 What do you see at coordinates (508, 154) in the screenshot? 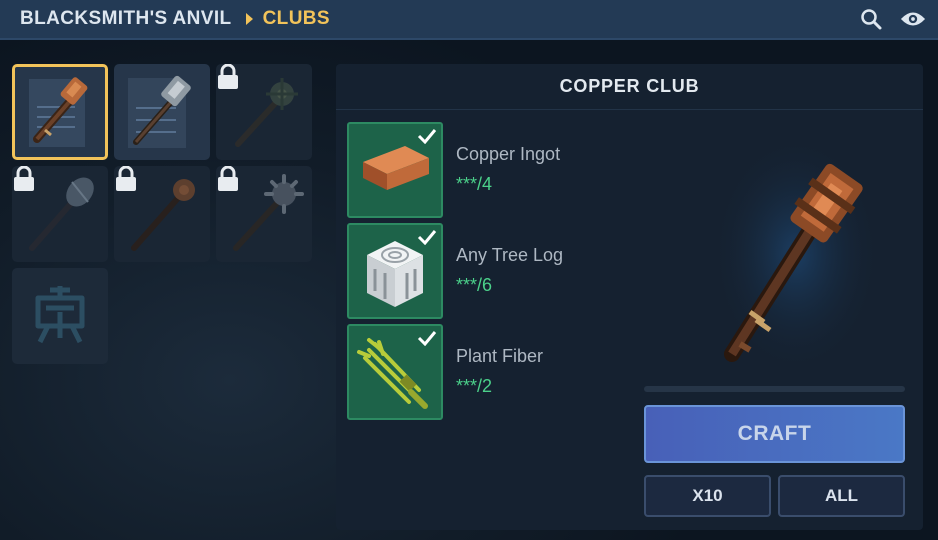
I see `ingredient-name: Copper Ingot` at bounding box center [508, 154].